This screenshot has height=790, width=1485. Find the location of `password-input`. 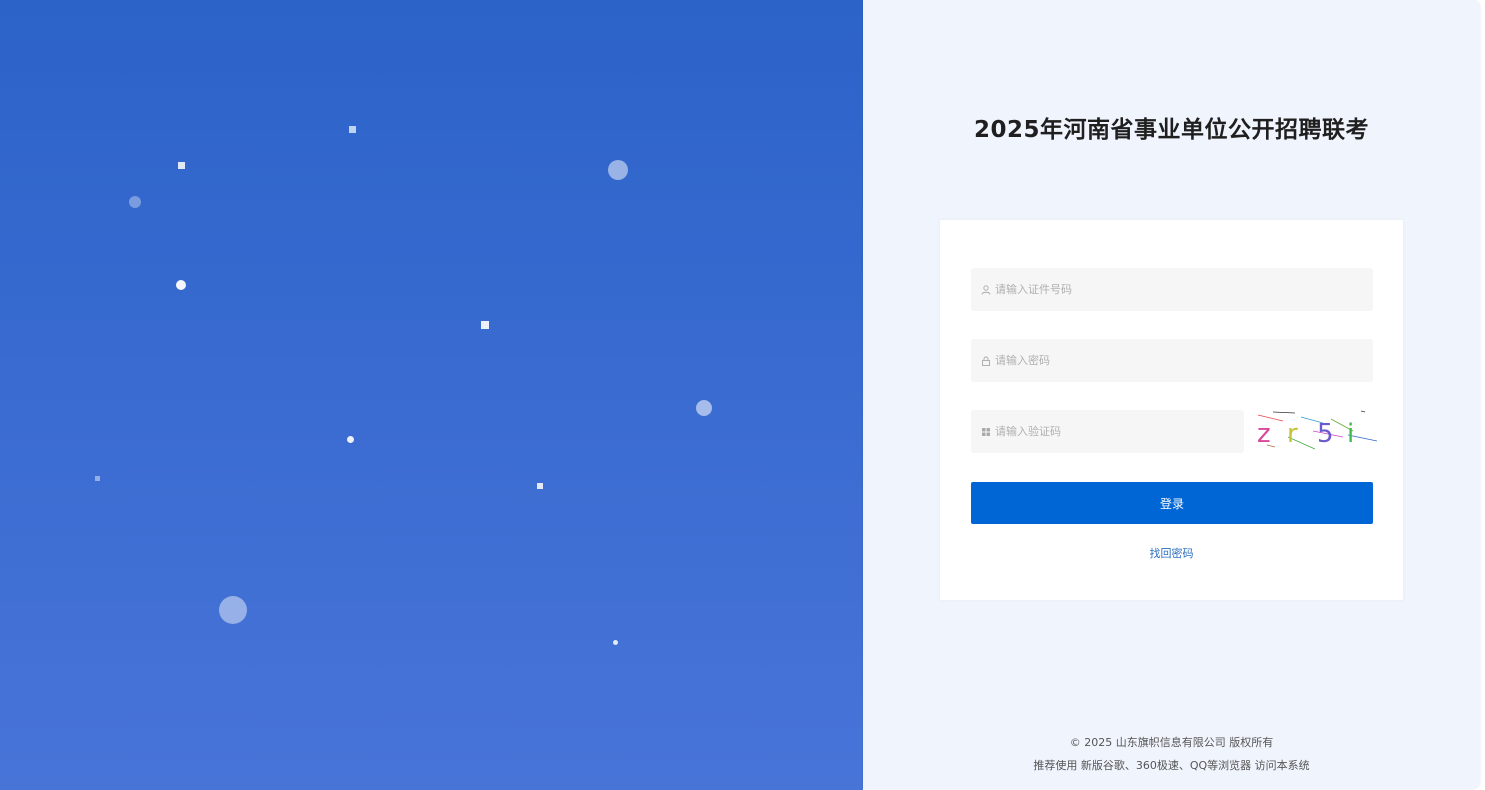

password-input is located at coordinates (1184, 360).